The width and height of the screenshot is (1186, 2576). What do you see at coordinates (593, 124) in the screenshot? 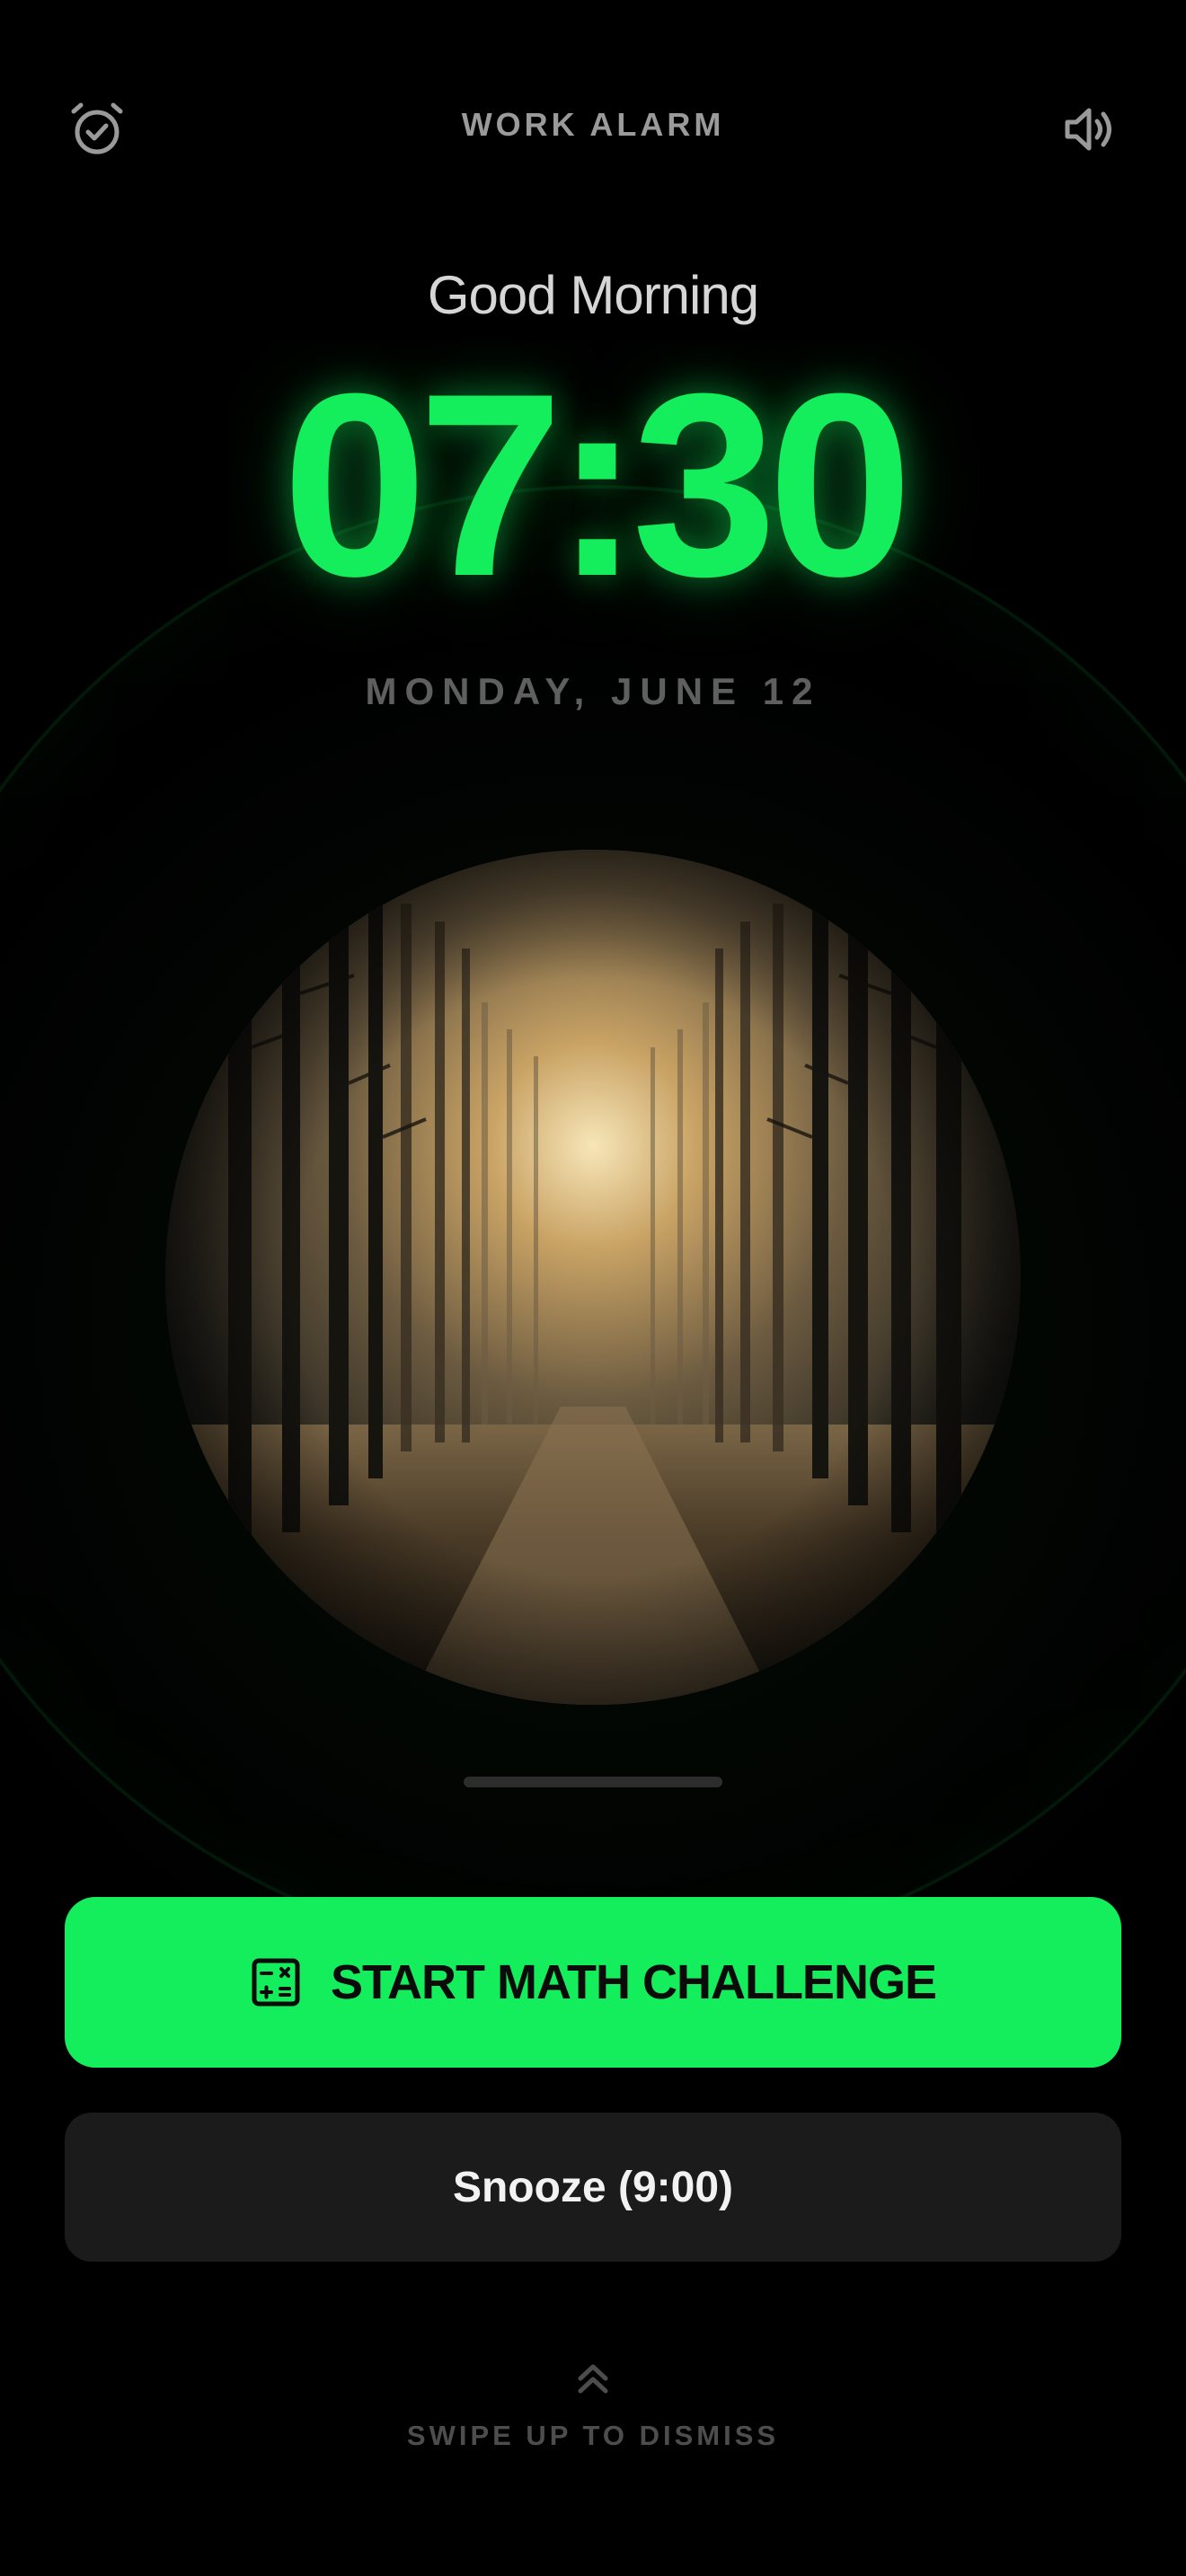
I see `page-title: WORK ALARM` at bounding box center [593, 124].